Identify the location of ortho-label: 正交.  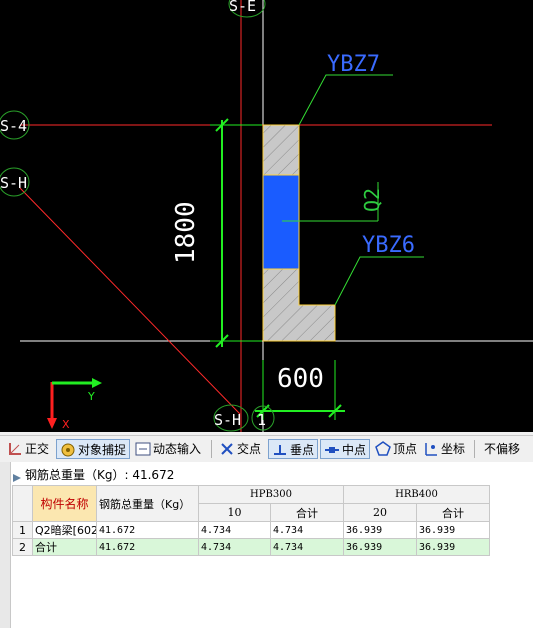
(37, 449).